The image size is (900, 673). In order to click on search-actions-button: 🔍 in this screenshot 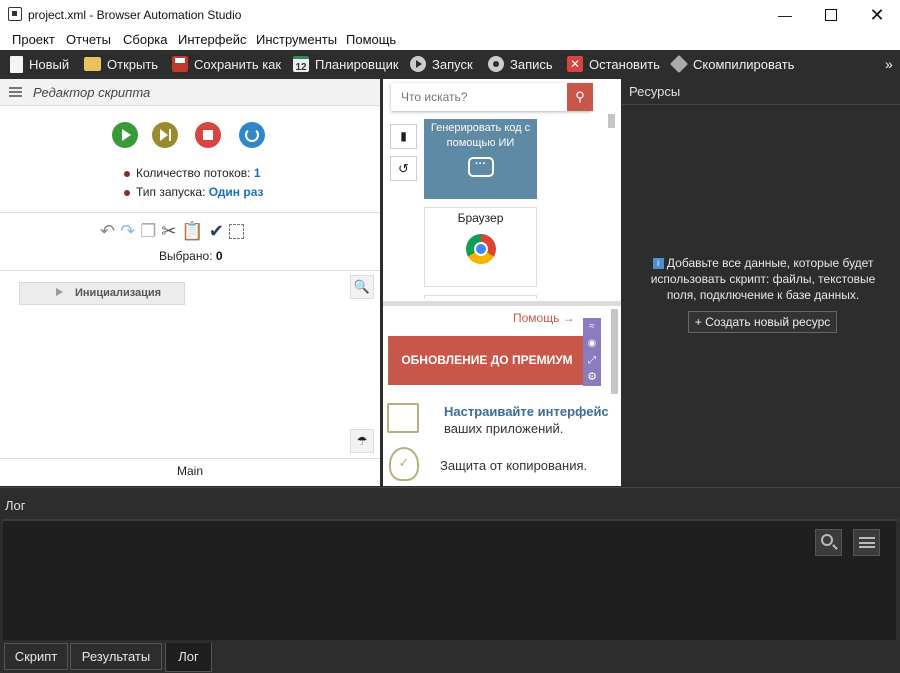, I will do `click(362, 287)`.